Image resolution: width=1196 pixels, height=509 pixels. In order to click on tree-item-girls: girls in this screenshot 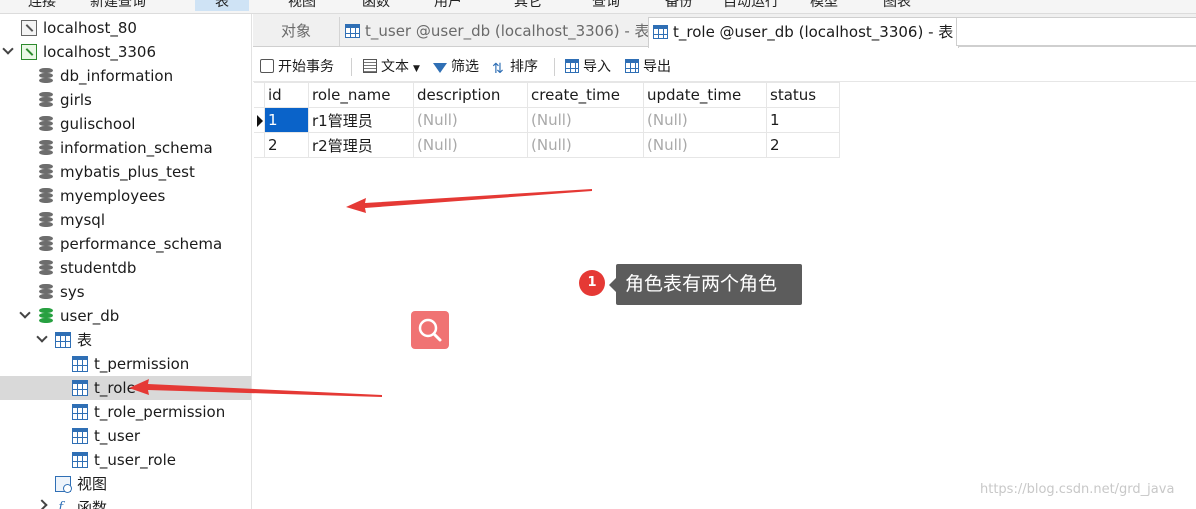, I will do `click(125, 100)`.